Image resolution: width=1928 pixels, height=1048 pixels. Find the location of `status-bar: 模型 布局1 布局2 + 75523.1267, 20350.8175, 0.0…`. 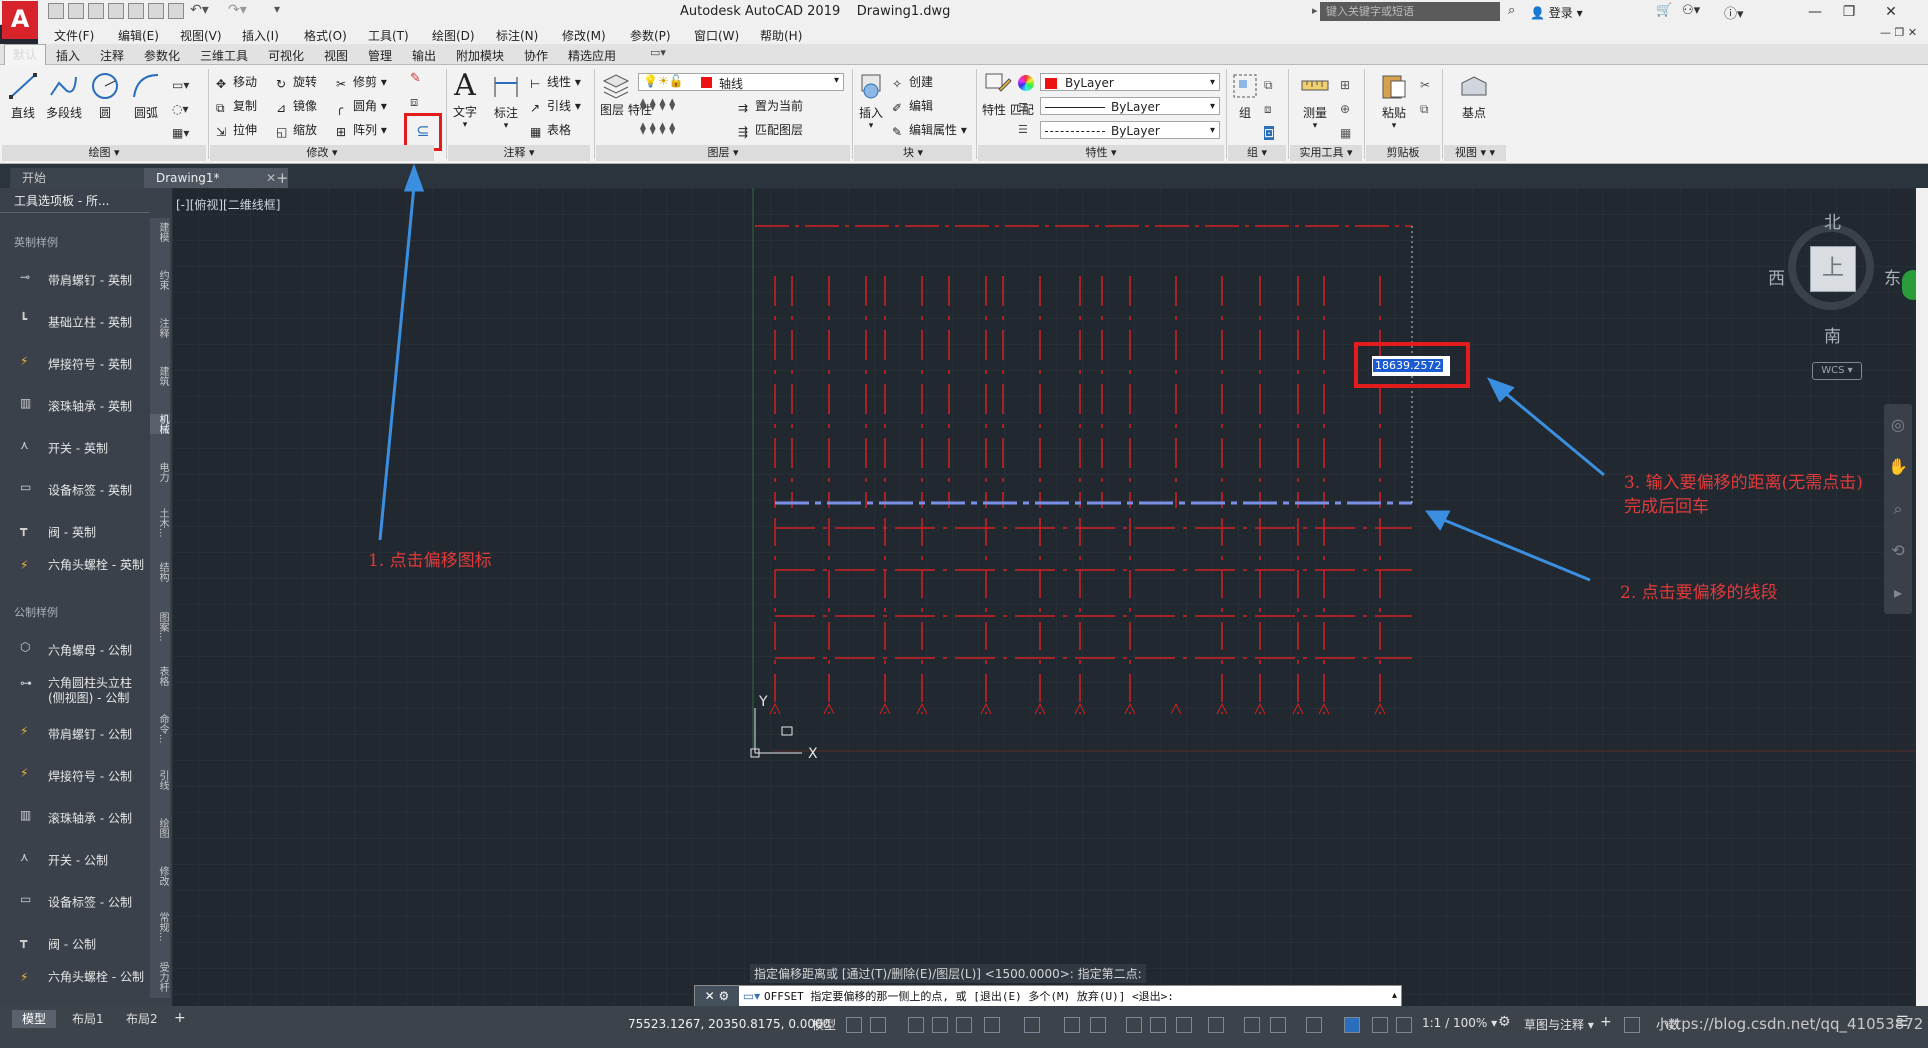

status-bar: 模型 布局1 布局2 + 75523.1267, 20350.8175, 0.0… is located at coordinates (964, 1027).